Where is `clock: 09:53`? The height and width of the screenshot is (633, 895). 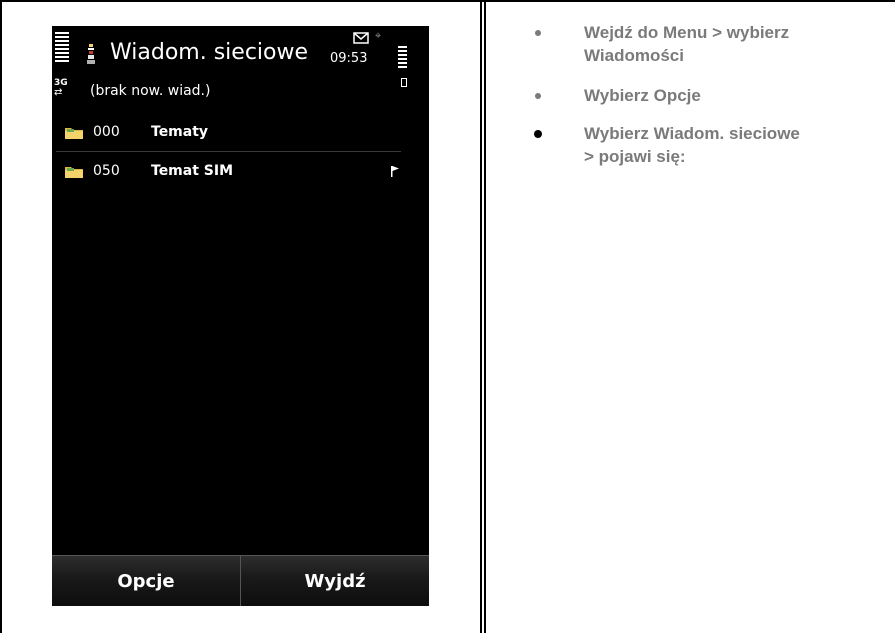 clock: 09:53 is located at coordinates (349, 58).